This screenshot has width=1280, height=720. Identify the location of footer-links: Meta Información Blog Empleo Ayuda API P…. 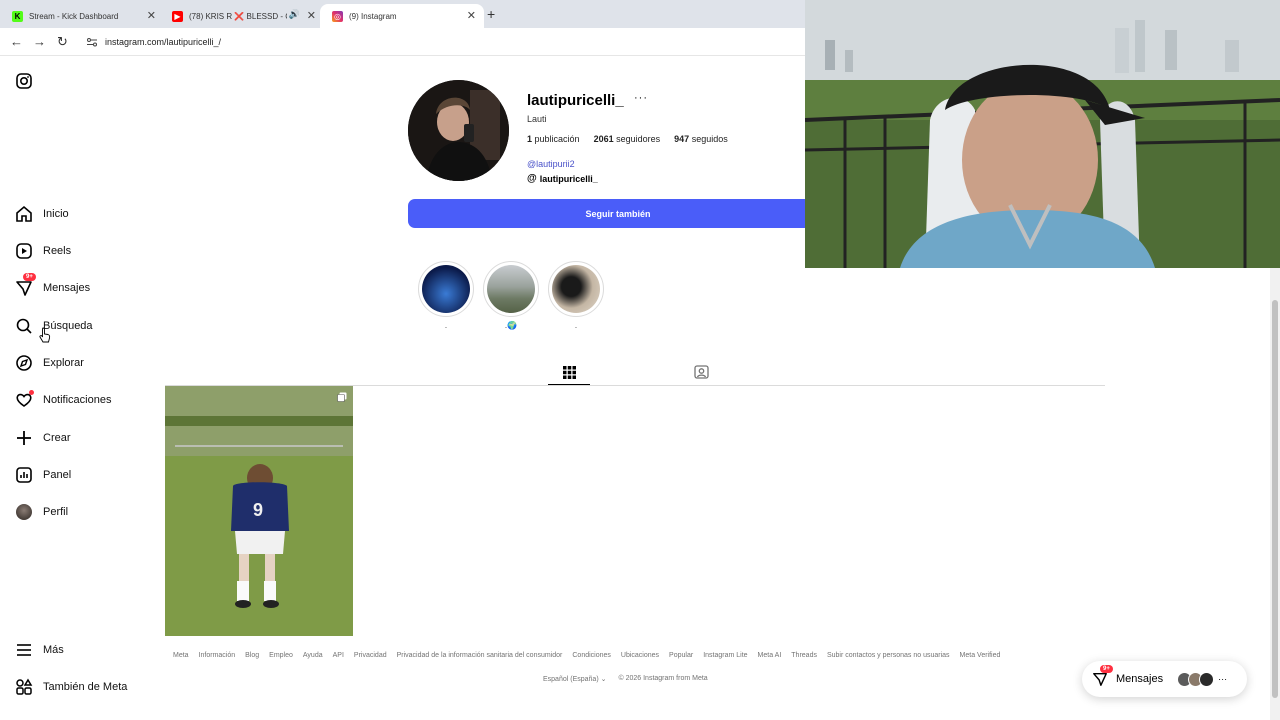
(586, 655).